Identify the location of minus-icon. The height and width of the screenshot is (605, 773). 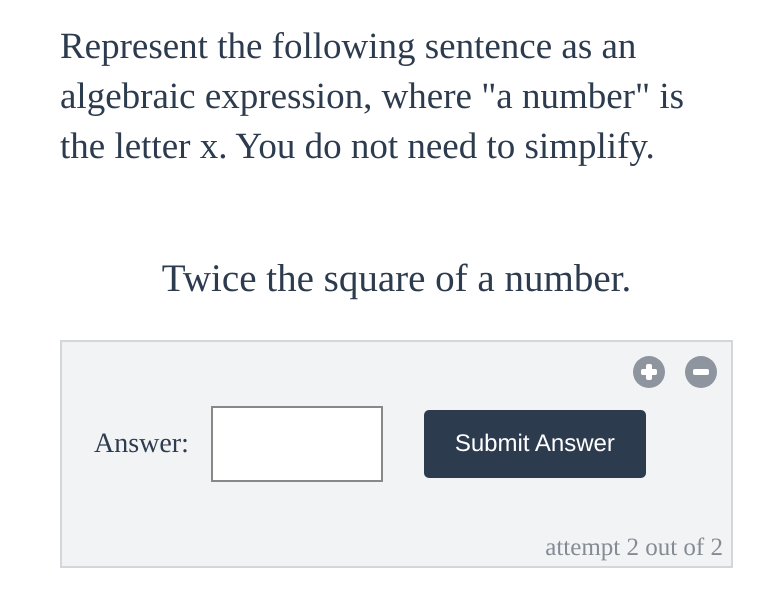
(701, 372).